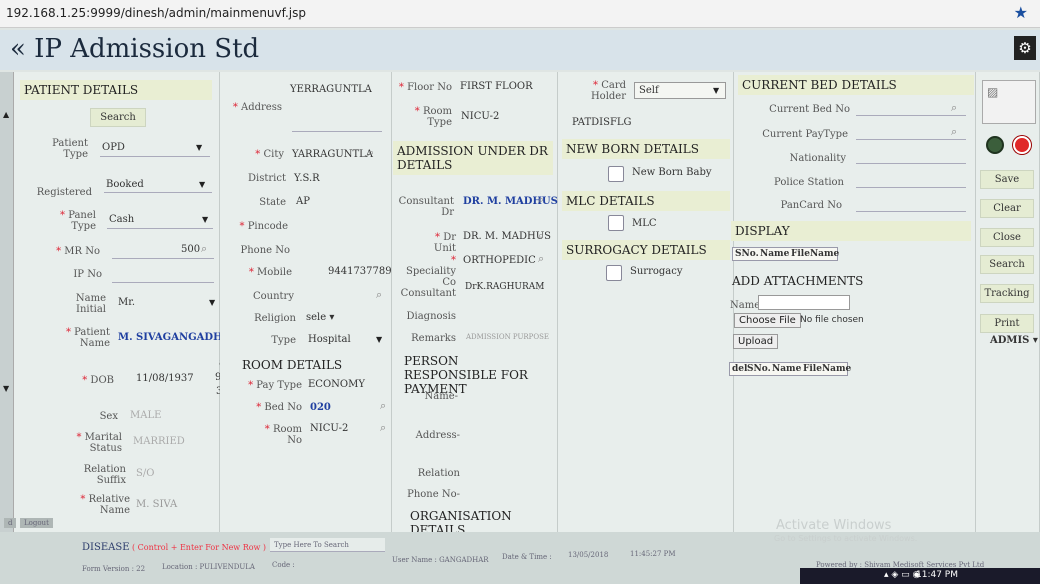  I want to click on card-holder-select: Self ▼, so click(680, 90).